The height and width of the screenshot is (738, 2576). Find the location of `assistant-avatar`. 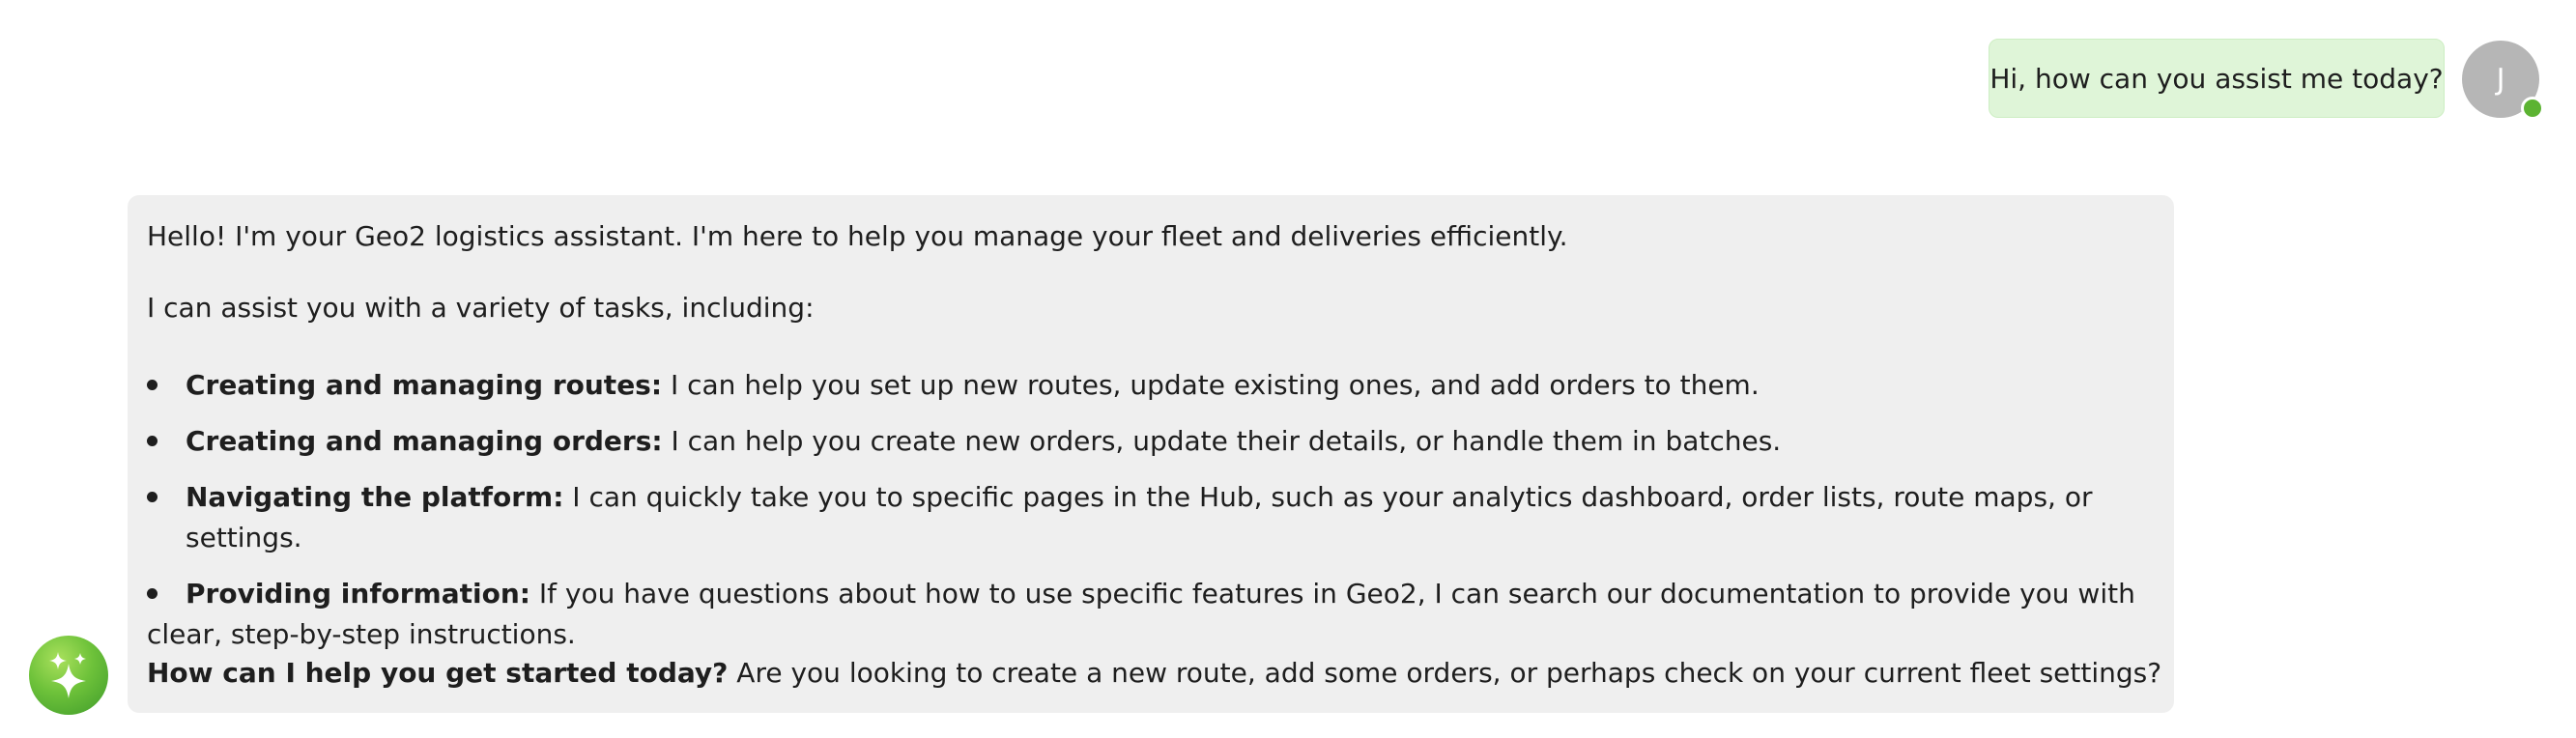

assistant-avatar is located at coordinates (69, 675).